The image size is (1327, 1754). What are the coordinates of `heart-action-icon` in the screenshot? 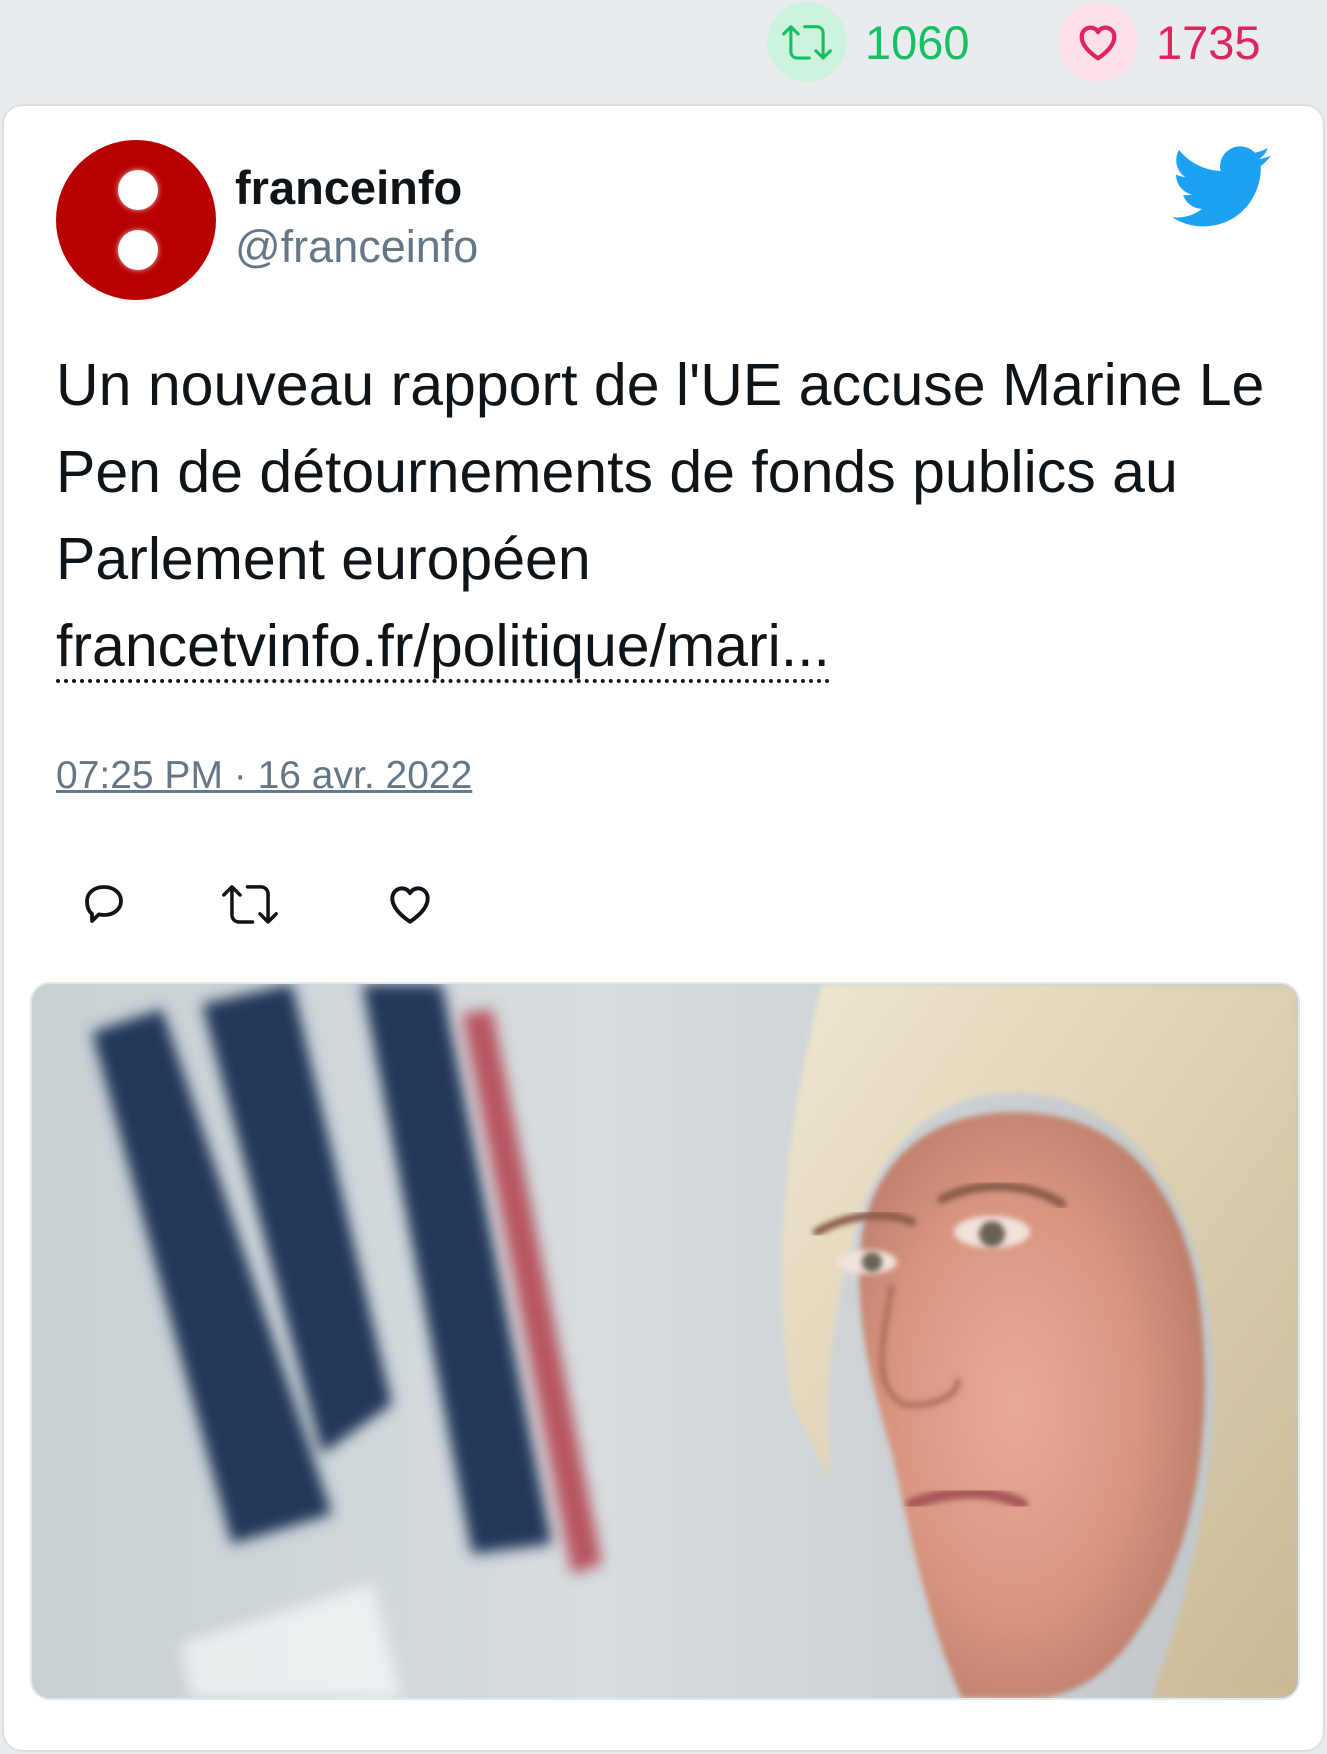 It's located at (410, 905).